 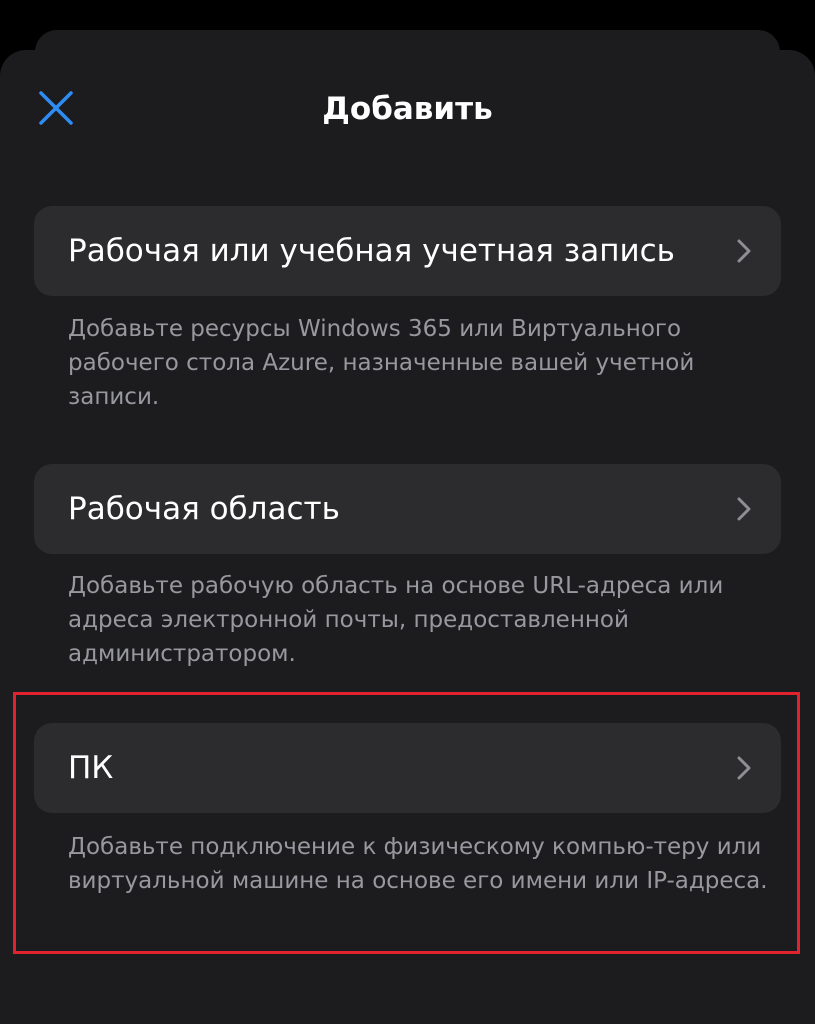 What do you see at coordinates (407, 509) in the screenshot?
I see `workspace-option: Рабочая область` at bounding box center [407, 509].